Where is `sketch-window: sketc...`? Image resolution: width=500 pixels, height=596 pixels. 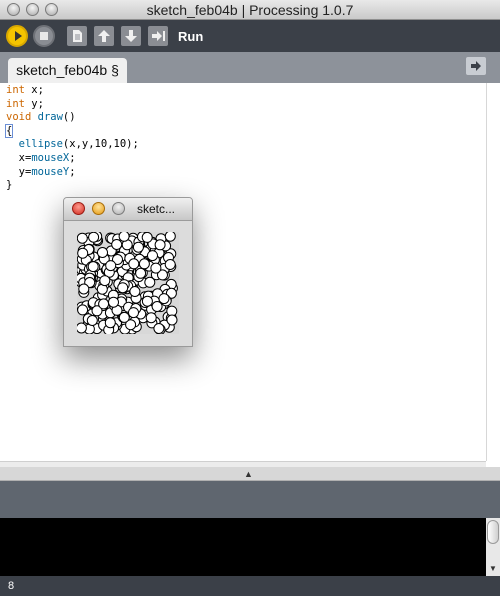 sketch-window: sketc... is located at coordinates (128, 272).